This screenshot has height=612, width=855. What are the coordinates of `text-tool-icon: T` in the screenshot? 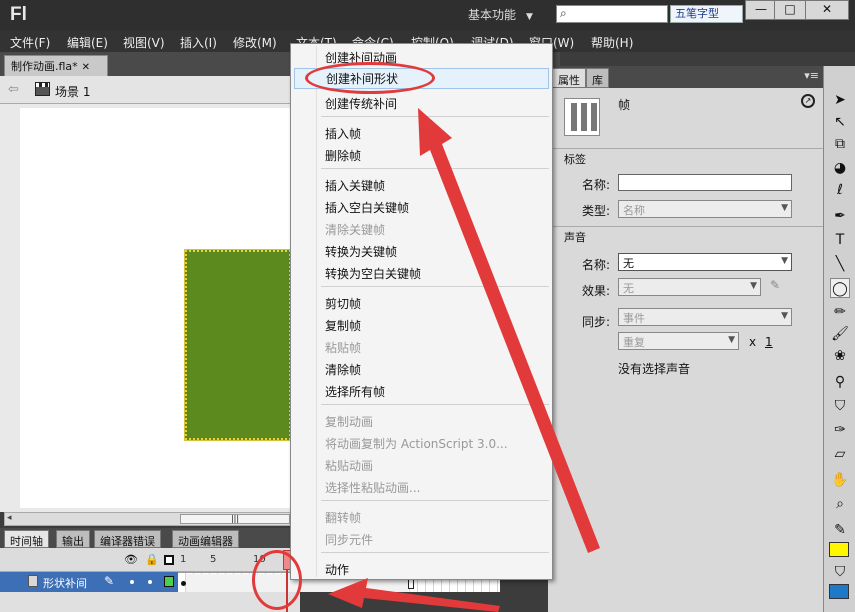 It's located at (840, 240).